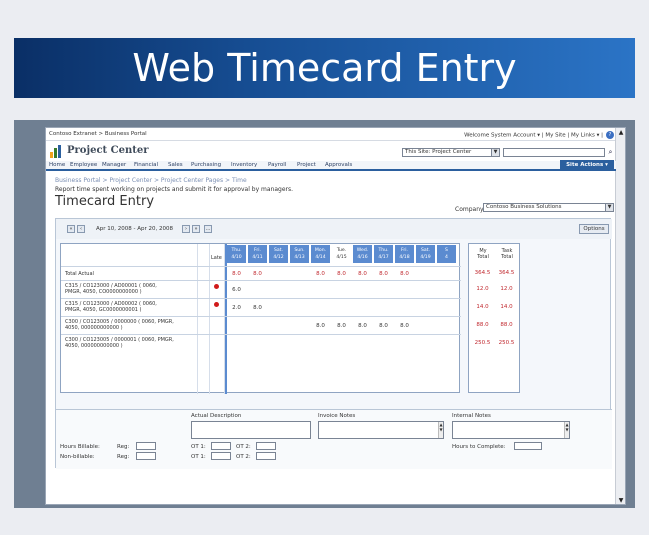 Image resolution: width=649 pixels, height=535 pixels. I want to click on nonbillable-reg-field, so click(146, 456).